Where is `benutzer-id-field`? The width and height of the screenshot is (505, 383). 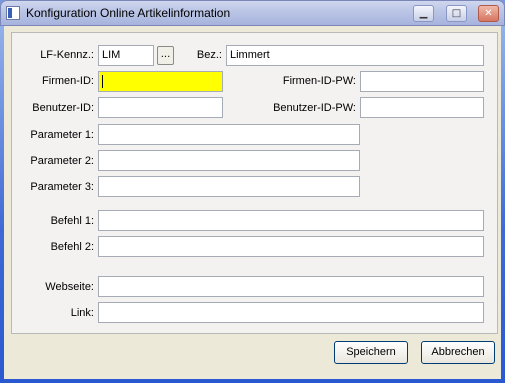
benutzer-id-field is located at coordinates (160, 107).